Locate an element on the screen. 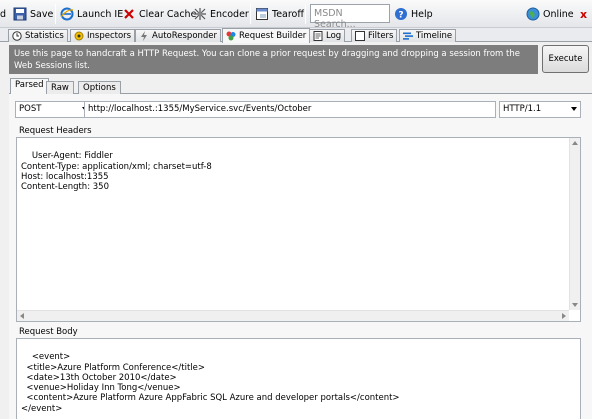  headers-horizontal-scrollbar is located at coordinates (293, 315).